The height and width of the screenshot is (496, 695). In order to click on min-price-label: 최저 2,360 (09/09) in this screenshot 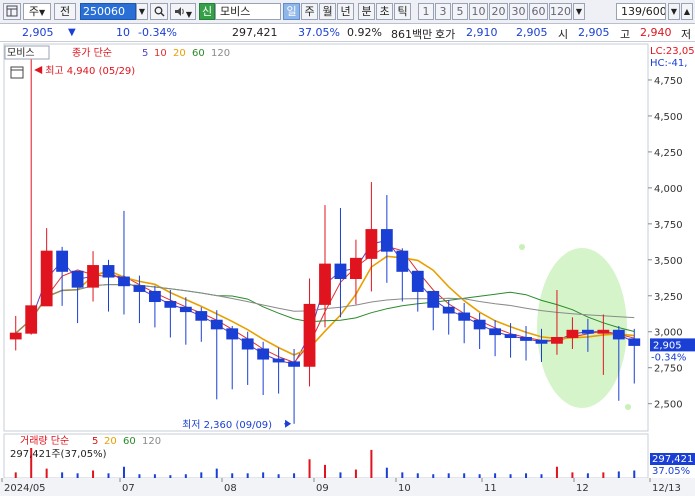, I will do `click(227, 425)`.